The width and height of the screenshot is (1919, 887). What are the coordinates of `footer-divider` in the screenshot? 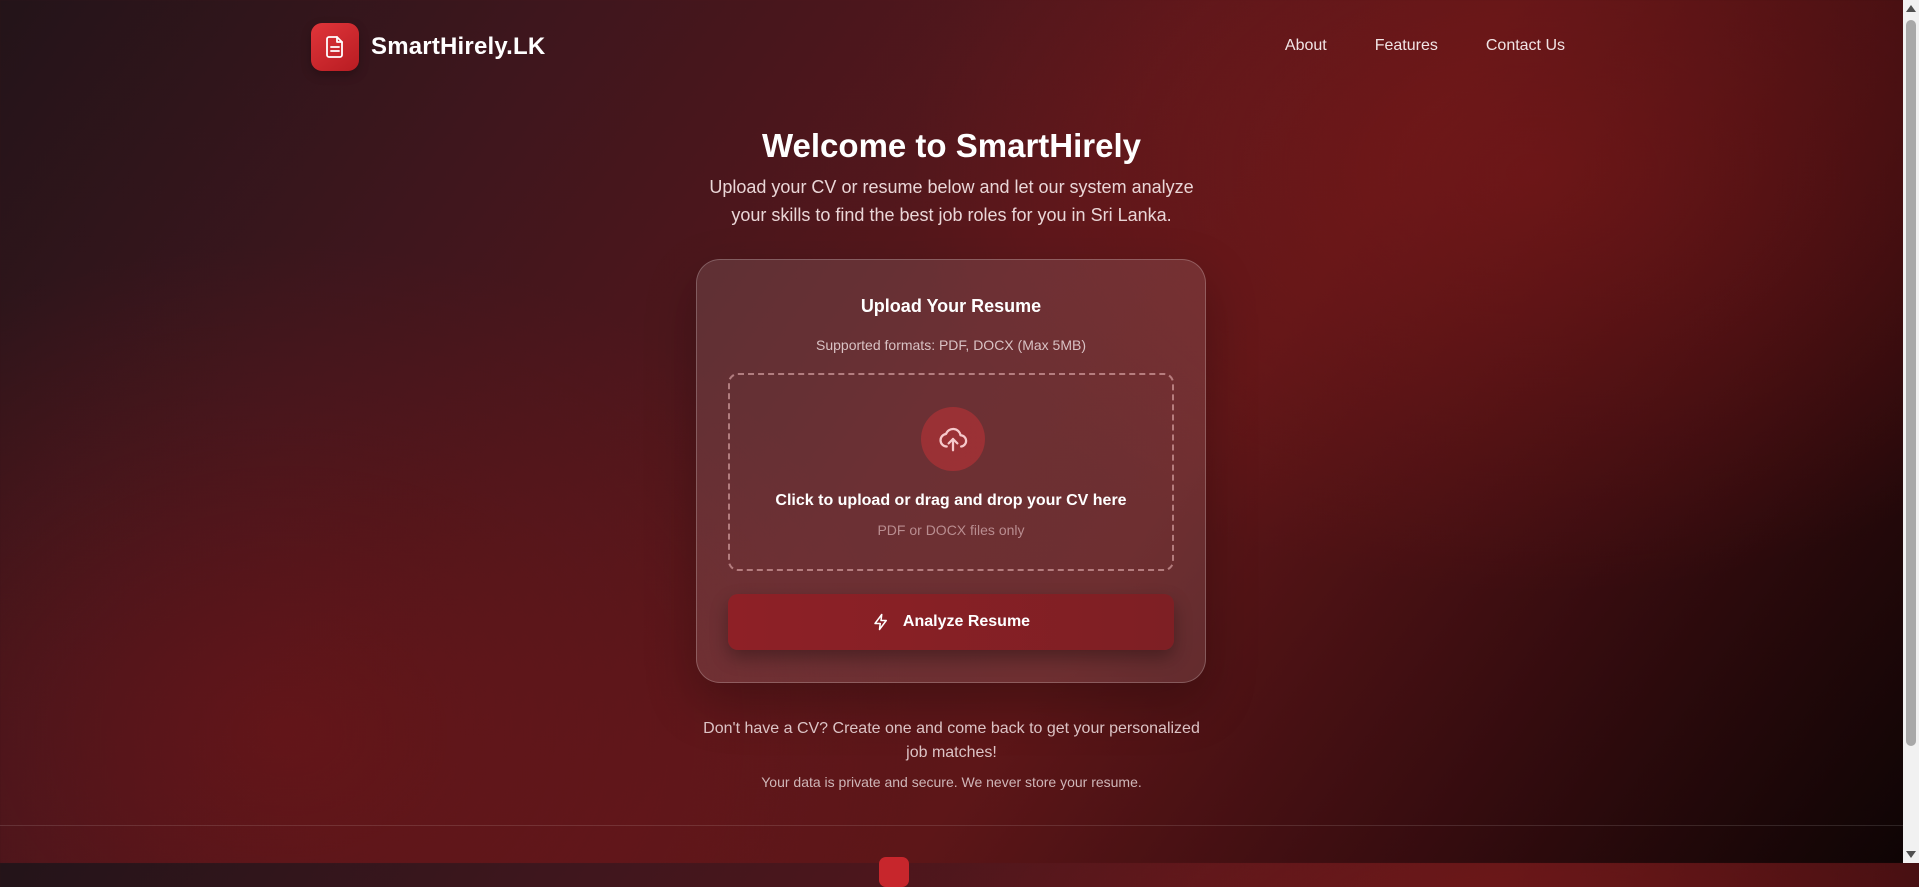 It's located at (951, 825).